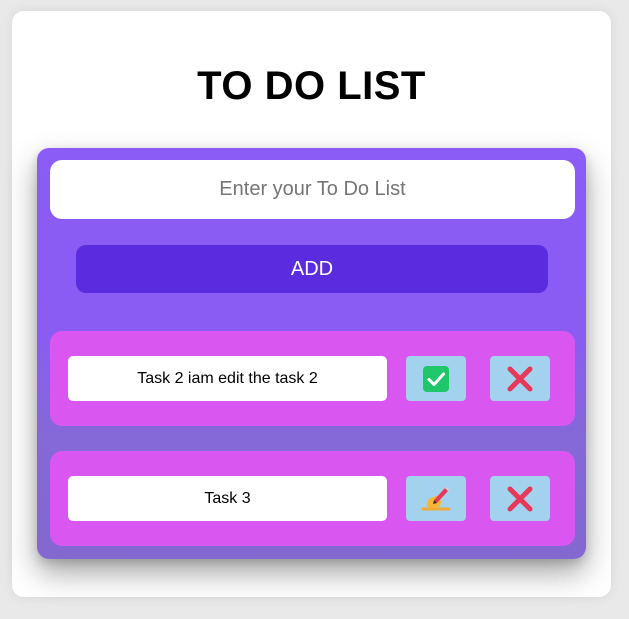 The image size is (629, 619). What do you see at coordinates (312, 189) in the screenshot?
I see `todo-input` at bounding box center [312, 189].